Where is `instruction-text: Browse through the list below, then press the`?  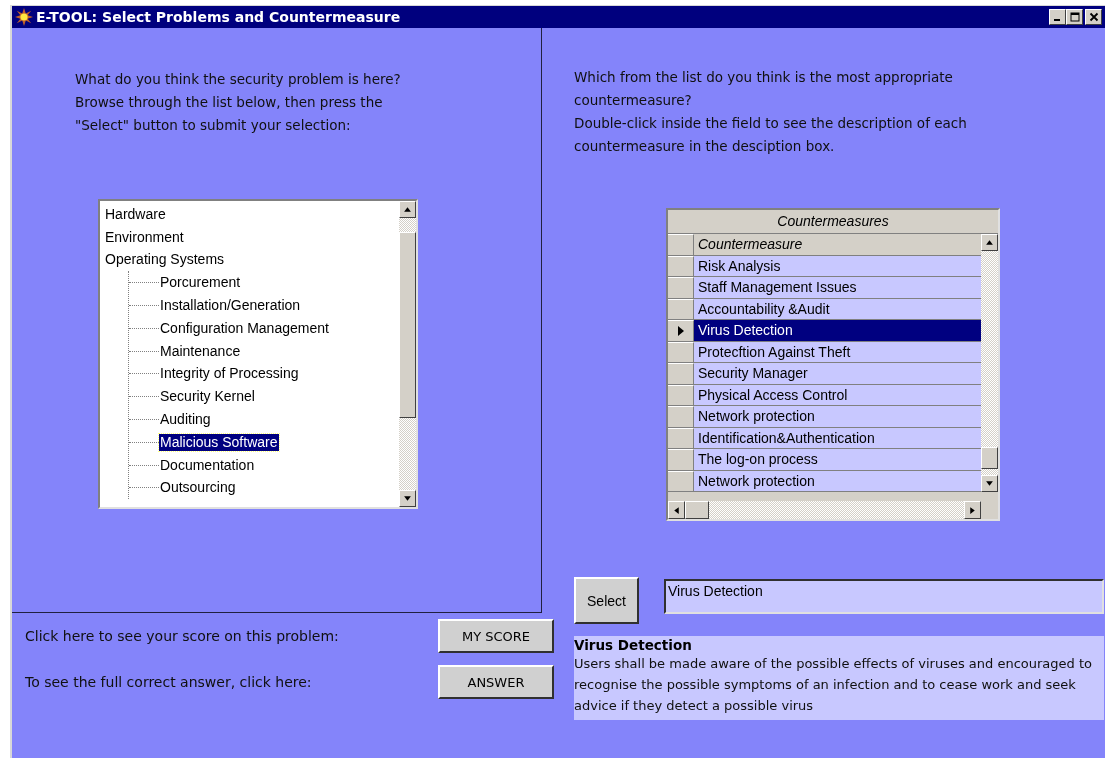
instruction-text: Browse through the list below, then press the is located at coordinates (229, 102).